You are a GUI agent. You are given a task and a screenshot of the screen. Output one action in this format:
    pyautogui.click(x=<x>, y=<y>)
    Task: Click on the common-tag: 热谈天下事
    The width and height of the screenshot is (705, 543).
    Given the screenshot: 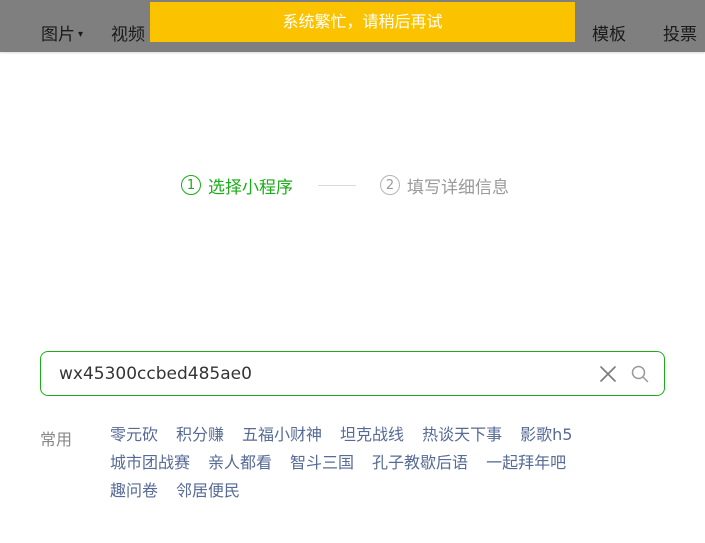 What is the action you would take?
    pyautogui.click(x=462, y=435)
    